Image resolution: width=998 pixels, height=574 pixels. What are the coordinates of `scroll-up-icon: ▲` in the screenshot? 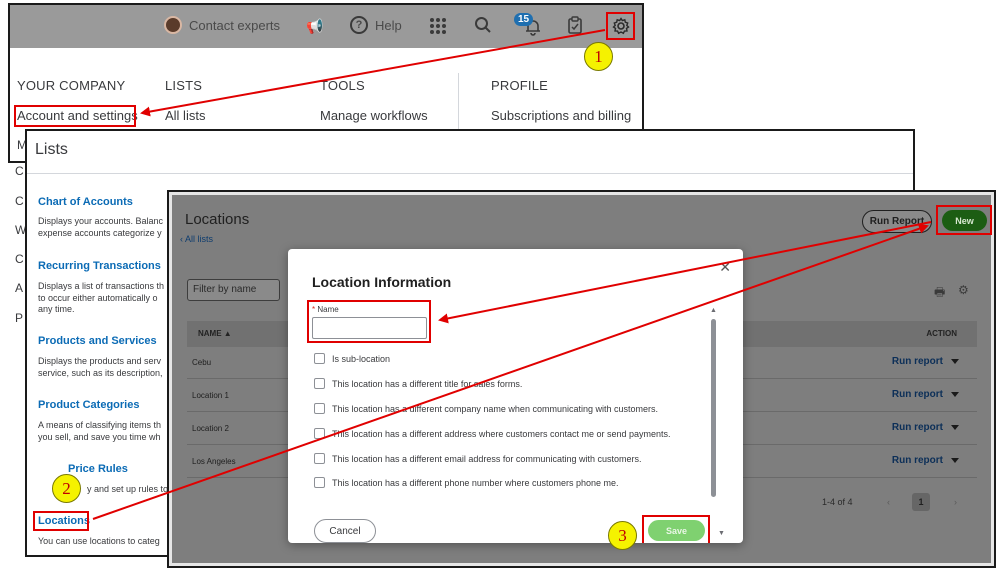 It's located at (713, 310).